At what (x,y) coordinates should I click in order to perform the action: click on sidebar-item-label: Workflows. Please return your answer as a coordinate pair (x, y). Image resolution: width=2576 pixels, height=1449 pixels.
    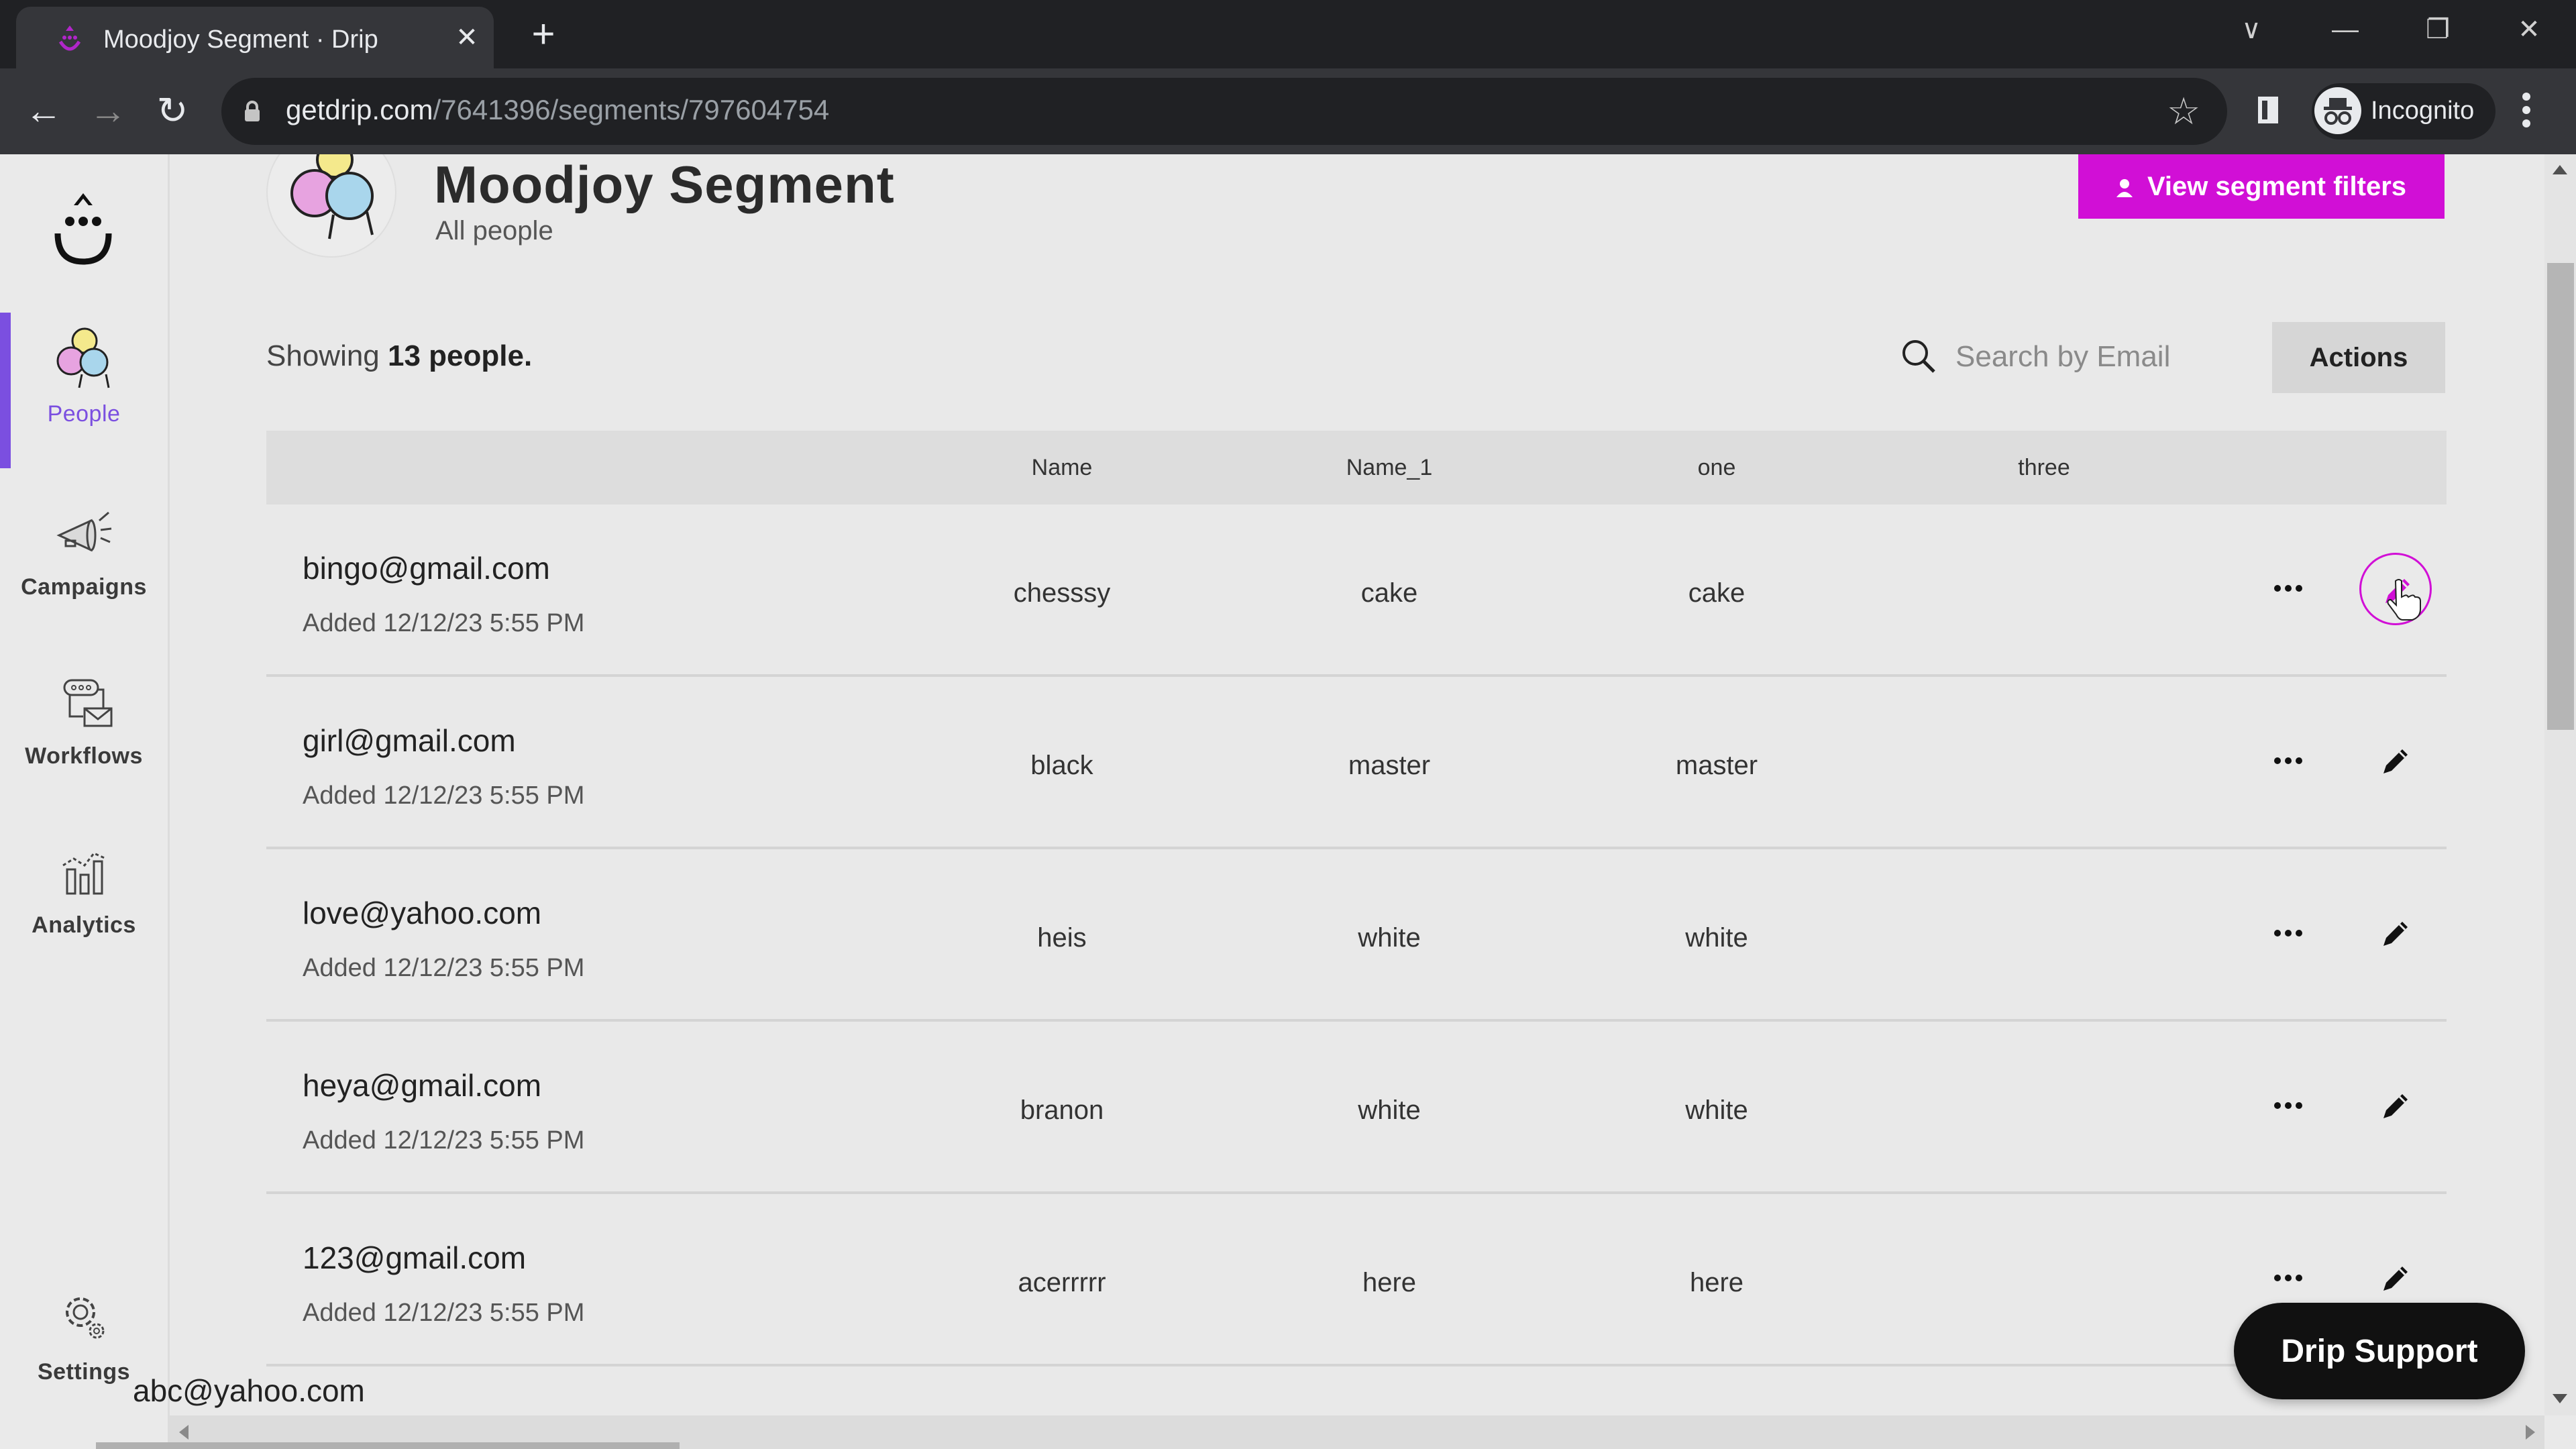
    Looking at the image, I should click on (84, 756).